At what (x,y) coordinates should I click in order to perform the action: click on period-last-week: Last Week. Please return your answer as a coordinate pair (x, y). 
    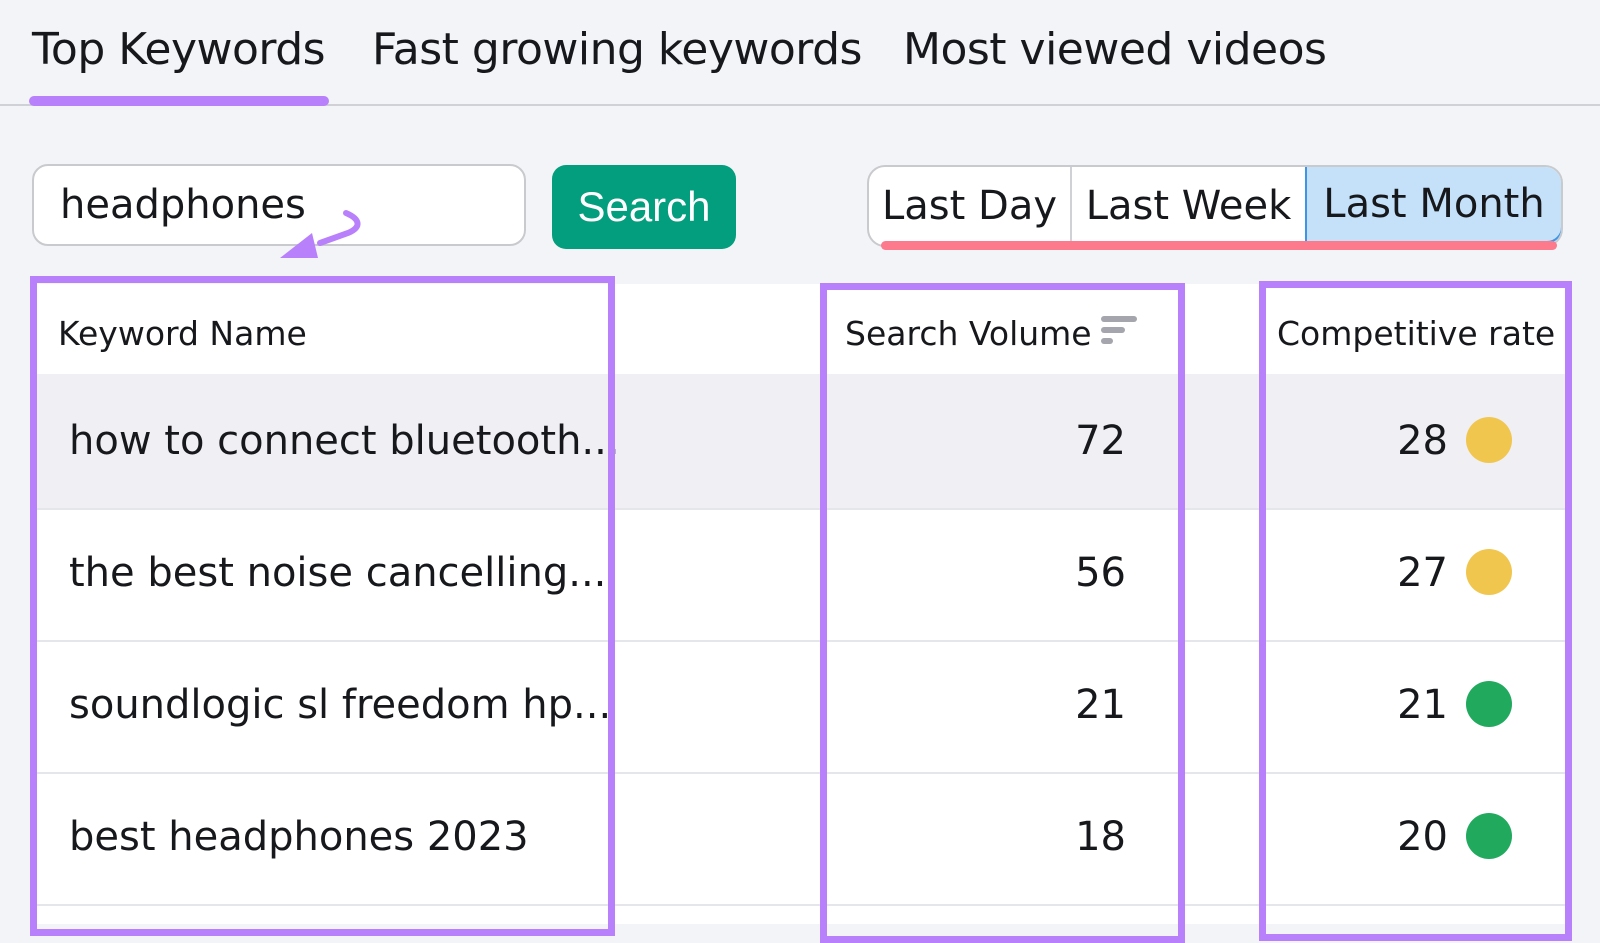
    Looking at the image, I should click on (1188, 206).